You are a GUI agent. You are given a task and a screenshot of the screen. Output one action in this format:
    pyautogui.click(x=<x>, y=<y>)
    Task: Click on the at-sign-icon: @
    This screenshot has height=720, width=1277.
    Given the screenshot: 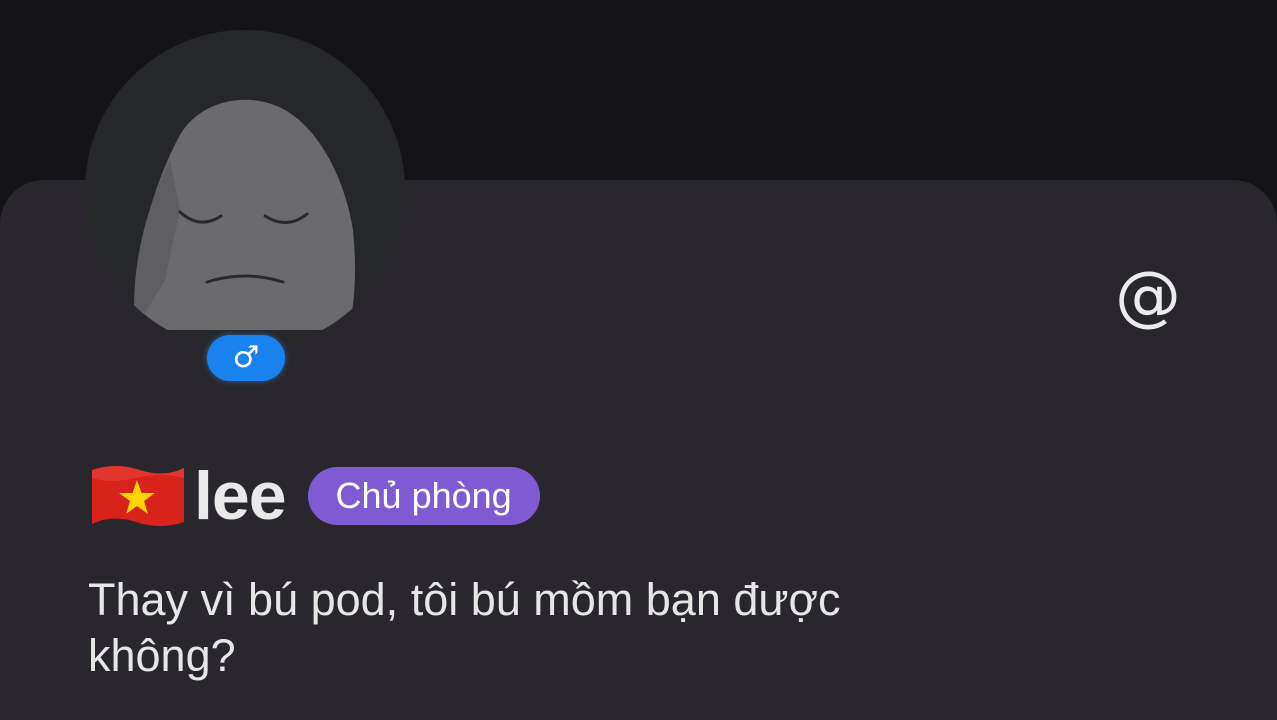 What is the action you would take?
    pyautogui.click(x=1148, y=295)
    